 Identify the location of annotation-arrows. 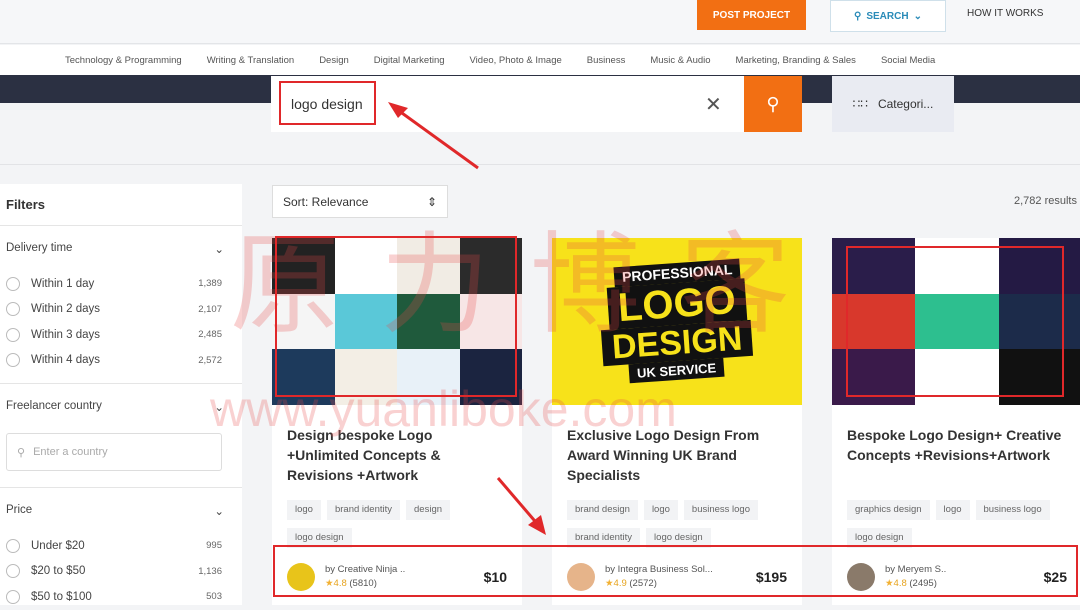
(467, 318).